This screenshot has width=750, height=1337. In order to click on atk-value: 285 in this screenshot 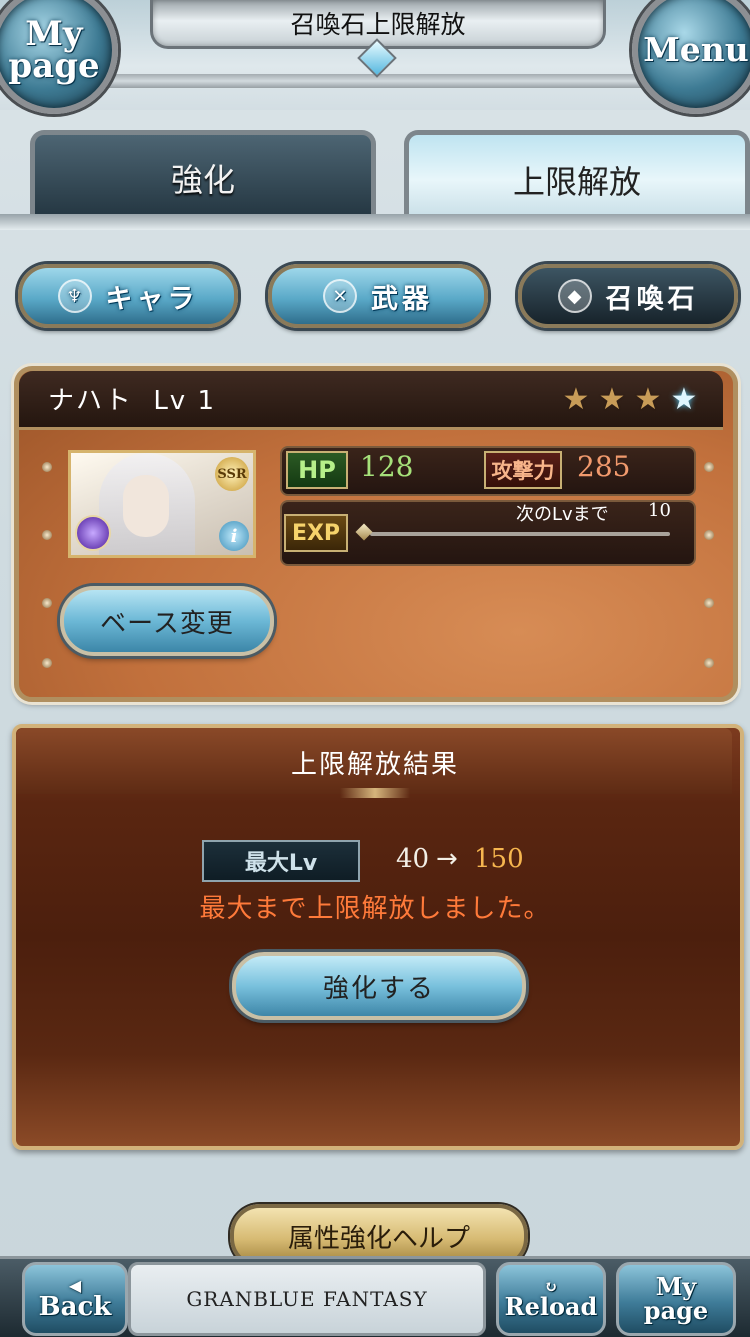, I will do `click(604, 466)`.